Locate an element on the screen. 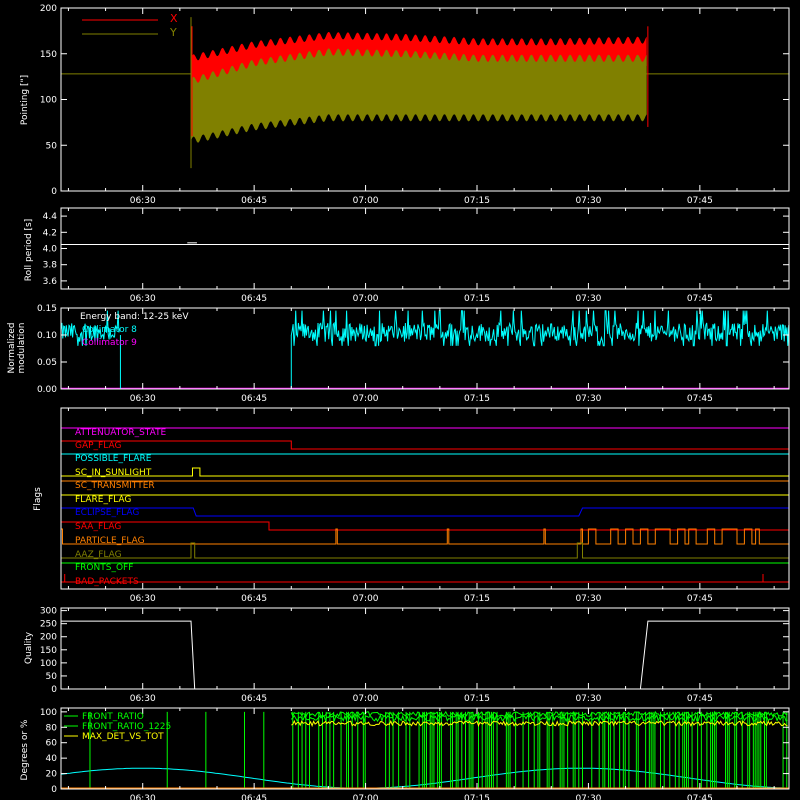 This screenshot has height=800, width=800. degrees-ytick-label: 20 is located at coordinates (52, 775).